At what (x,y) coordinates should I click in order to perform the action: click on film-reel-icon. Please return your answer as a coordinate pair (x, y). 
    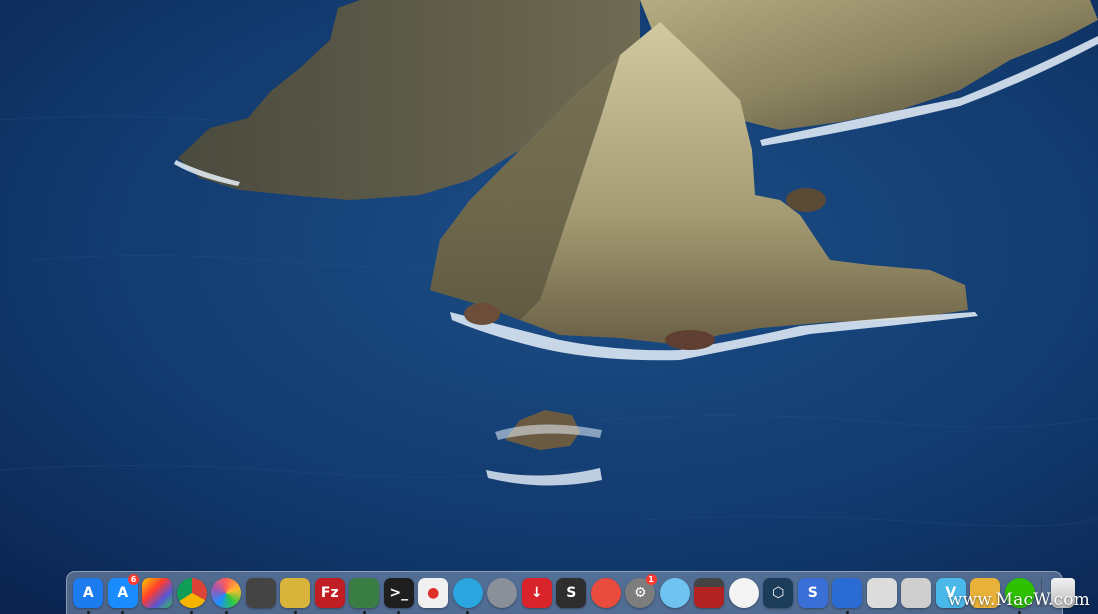
    Looking at the image, I should click on (260, 593).